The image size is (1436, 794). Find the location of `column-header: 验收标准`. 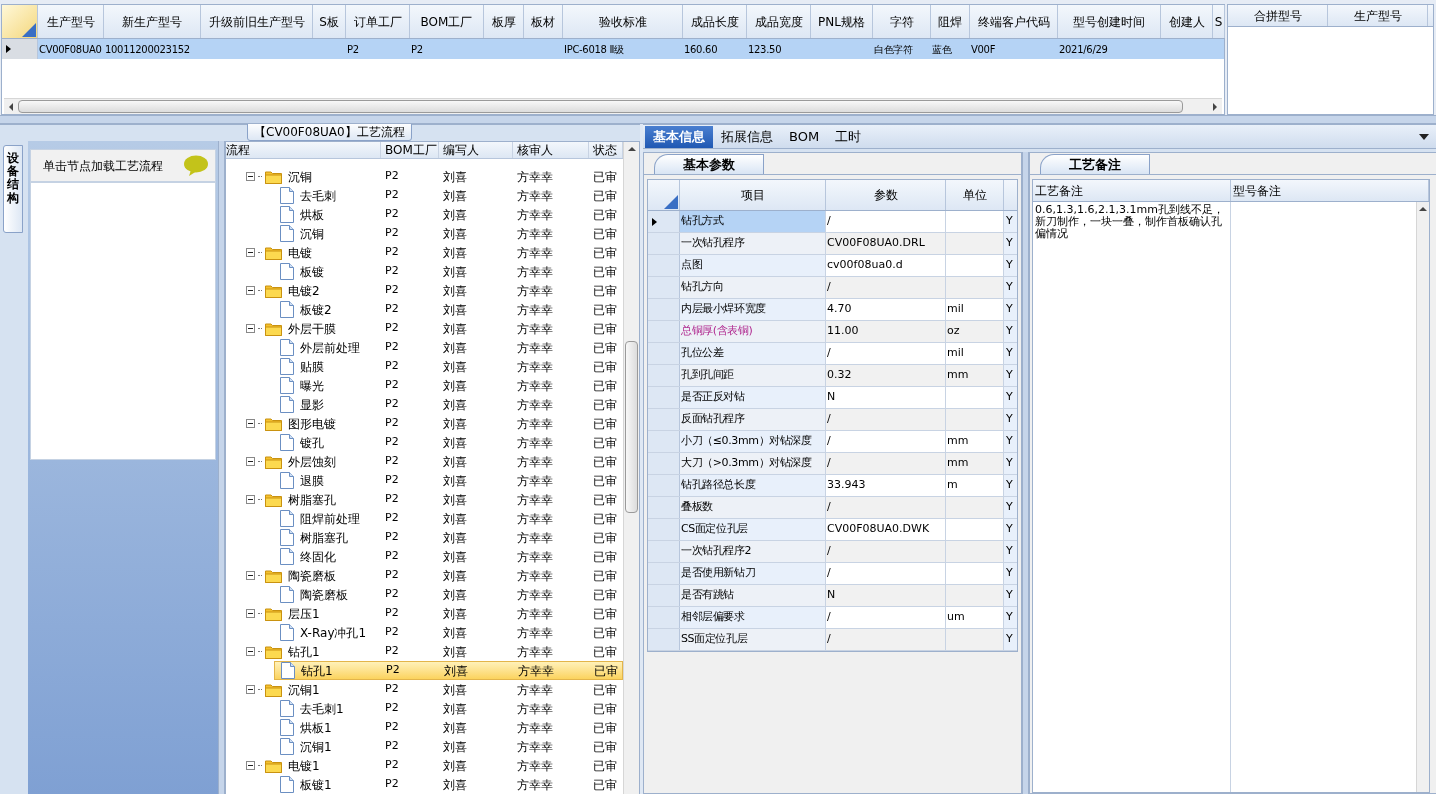

column-header: 验收标准 is located at coordinates (623, 21).